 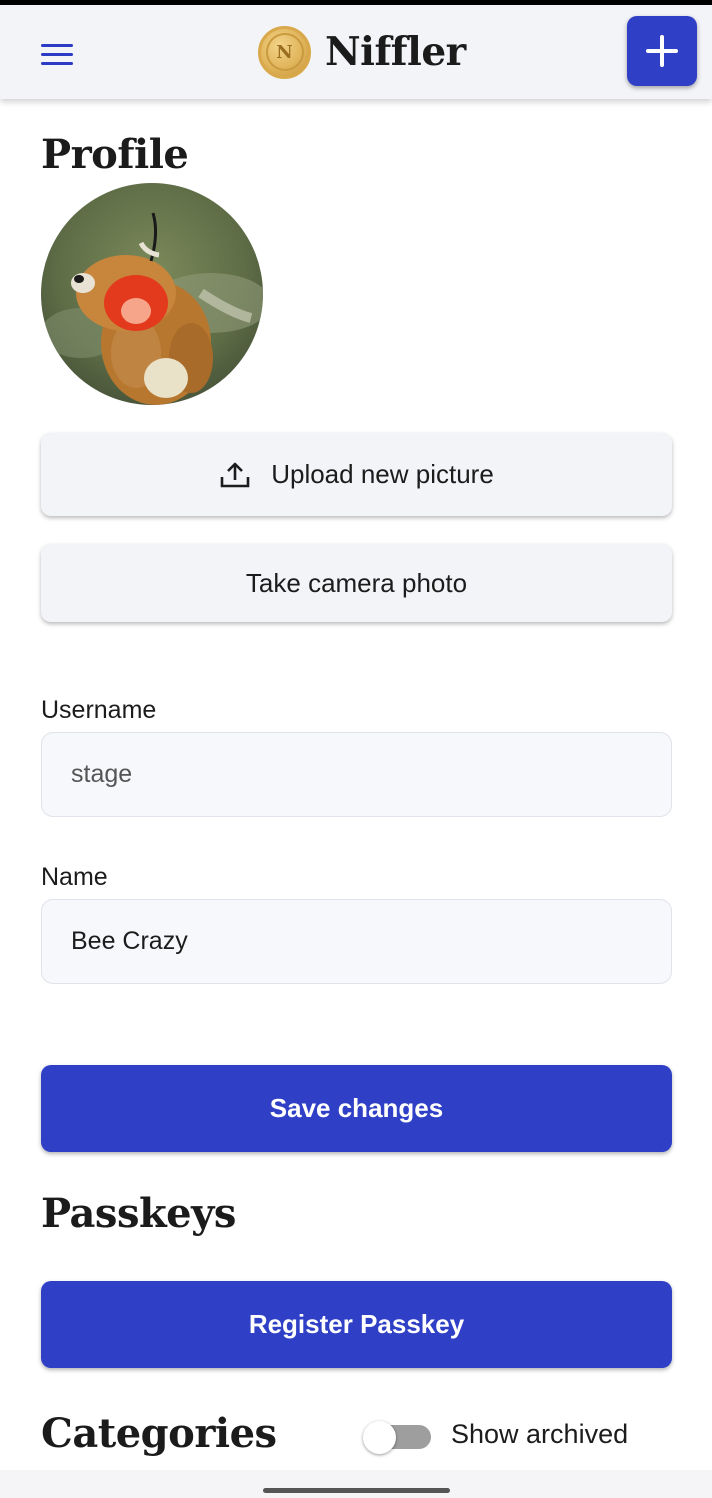 What do you see at coordinates (356, 941) in the screenshot?
I see `name-field: Bee Crazy` at bounding box center [356, 941].